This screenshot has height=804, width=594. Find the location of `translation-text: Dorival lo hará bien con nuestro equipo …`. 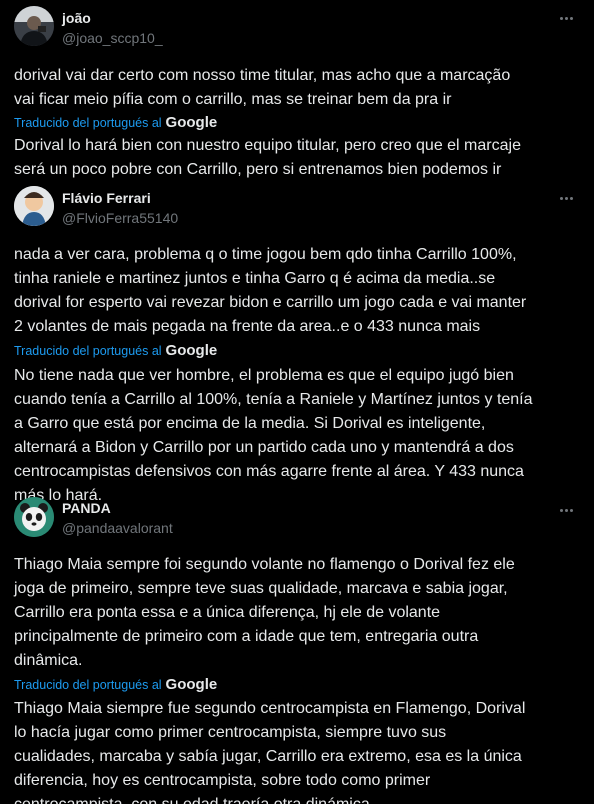

translation-text: Dorival lo hará bien con nuestro equipo … is located at coordinates (267, 157).